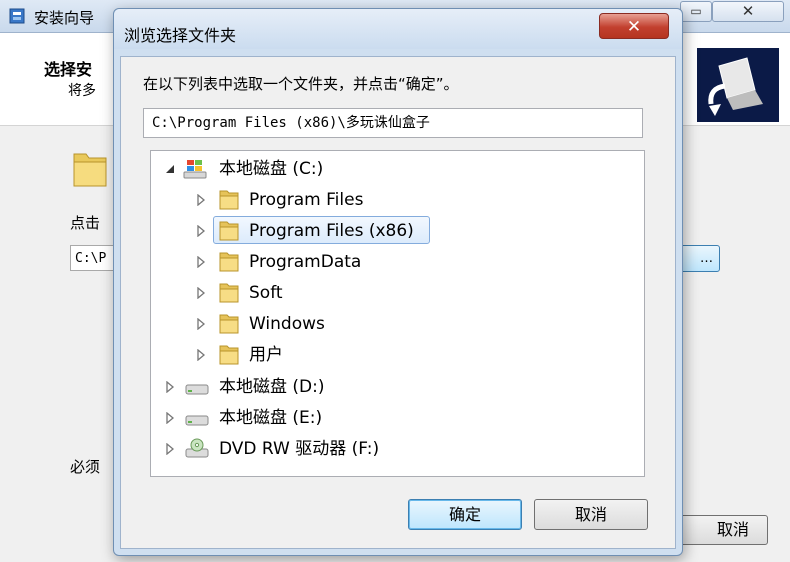 The image size is (790, 562). Describe the element at coordinates (64, 18) in the screenshot. I see `installer-title: 安装向导` at that location.